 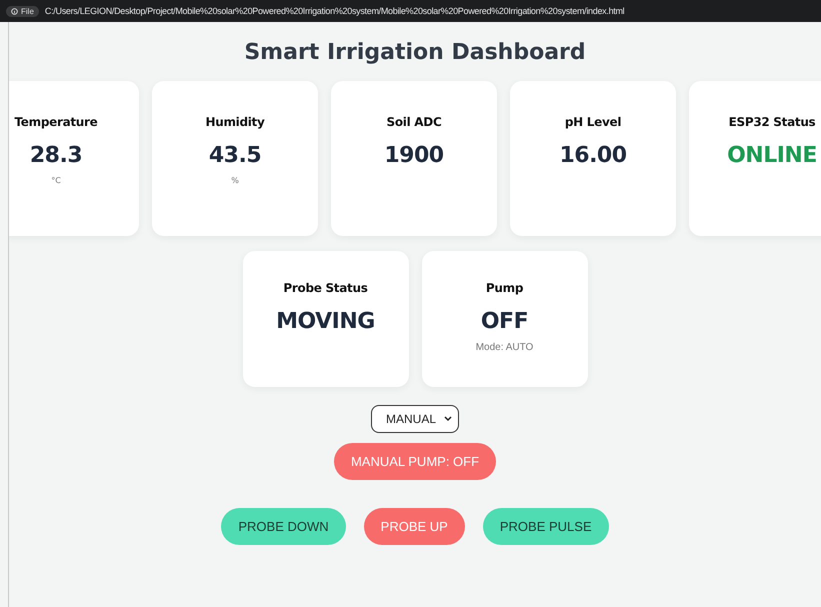 I want to click on card-label: Probe Status, so click(x=325, y=288).